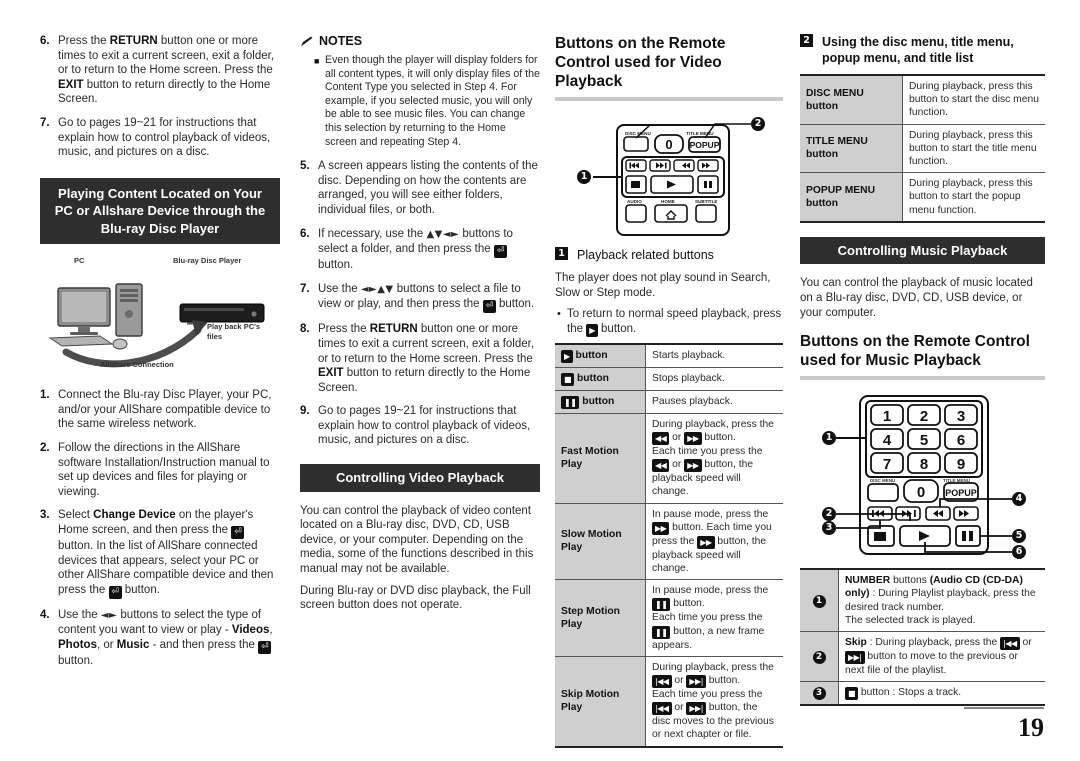  I want to click on table-row: ▶ button Starts playback., so click(669, 355).